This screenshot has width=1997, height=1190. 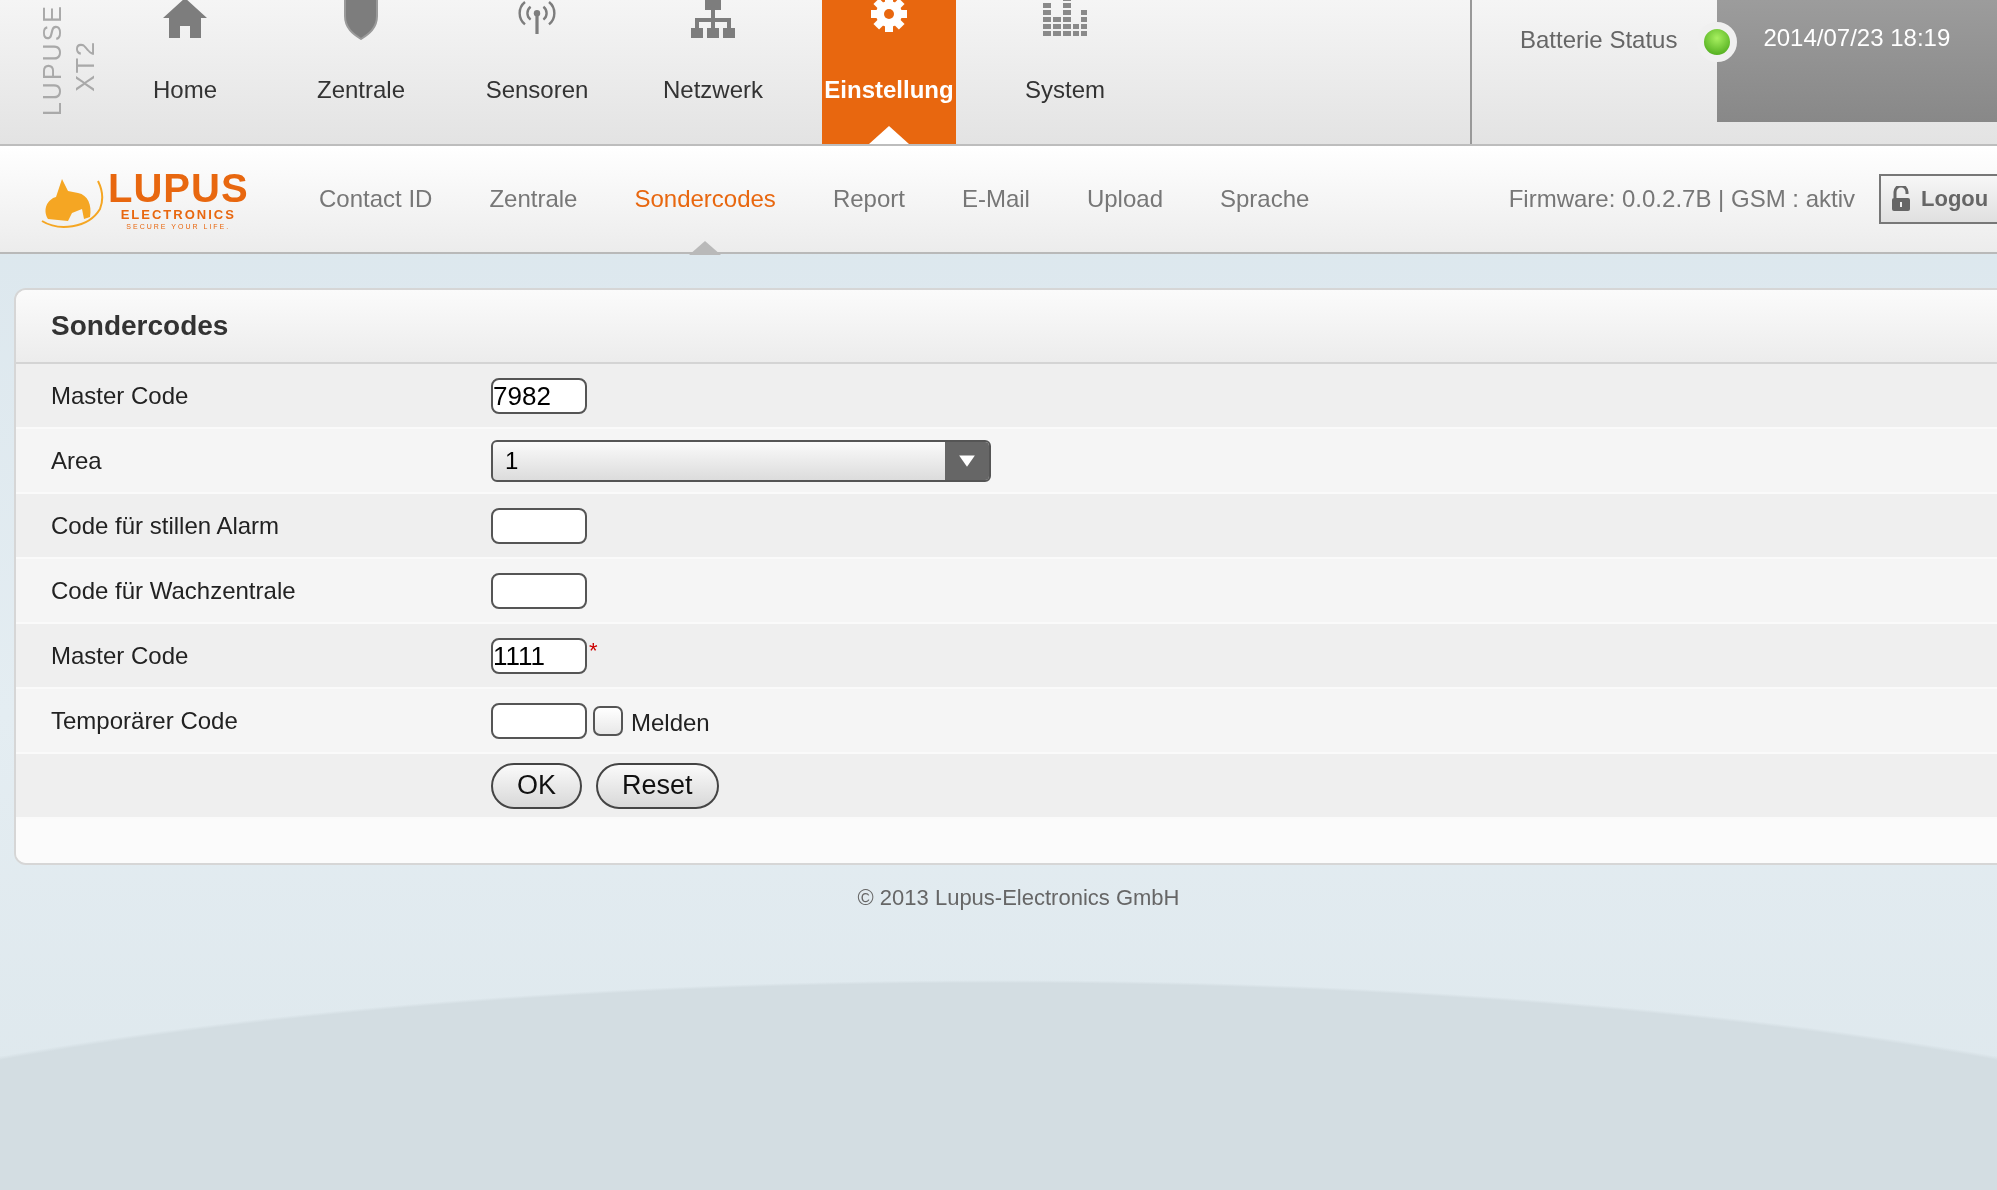 I want to click on sub-nav-tab: Sprache, so click(x=1265, y=199).